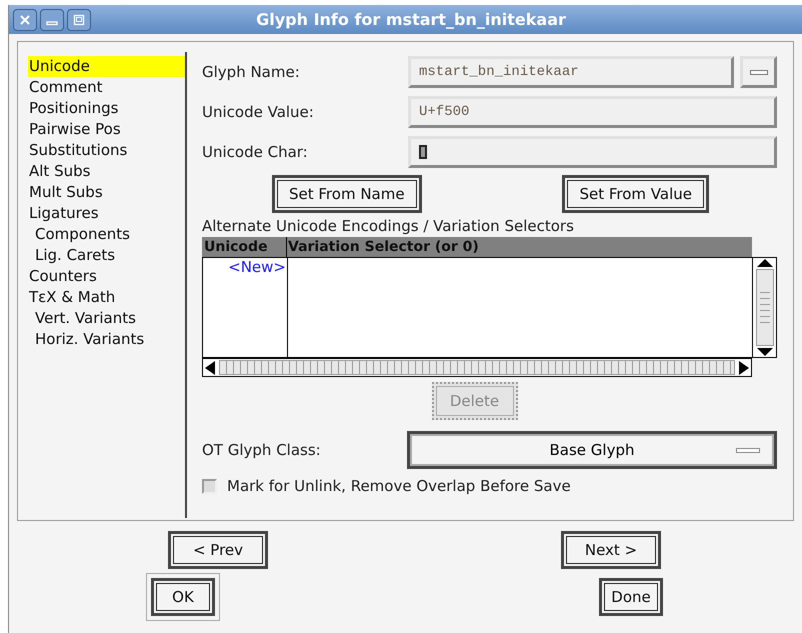  What do you see at coordinates (744, 368) in the screenshot?
I see `scroll-right-icon` at bounding box center [744, 368].